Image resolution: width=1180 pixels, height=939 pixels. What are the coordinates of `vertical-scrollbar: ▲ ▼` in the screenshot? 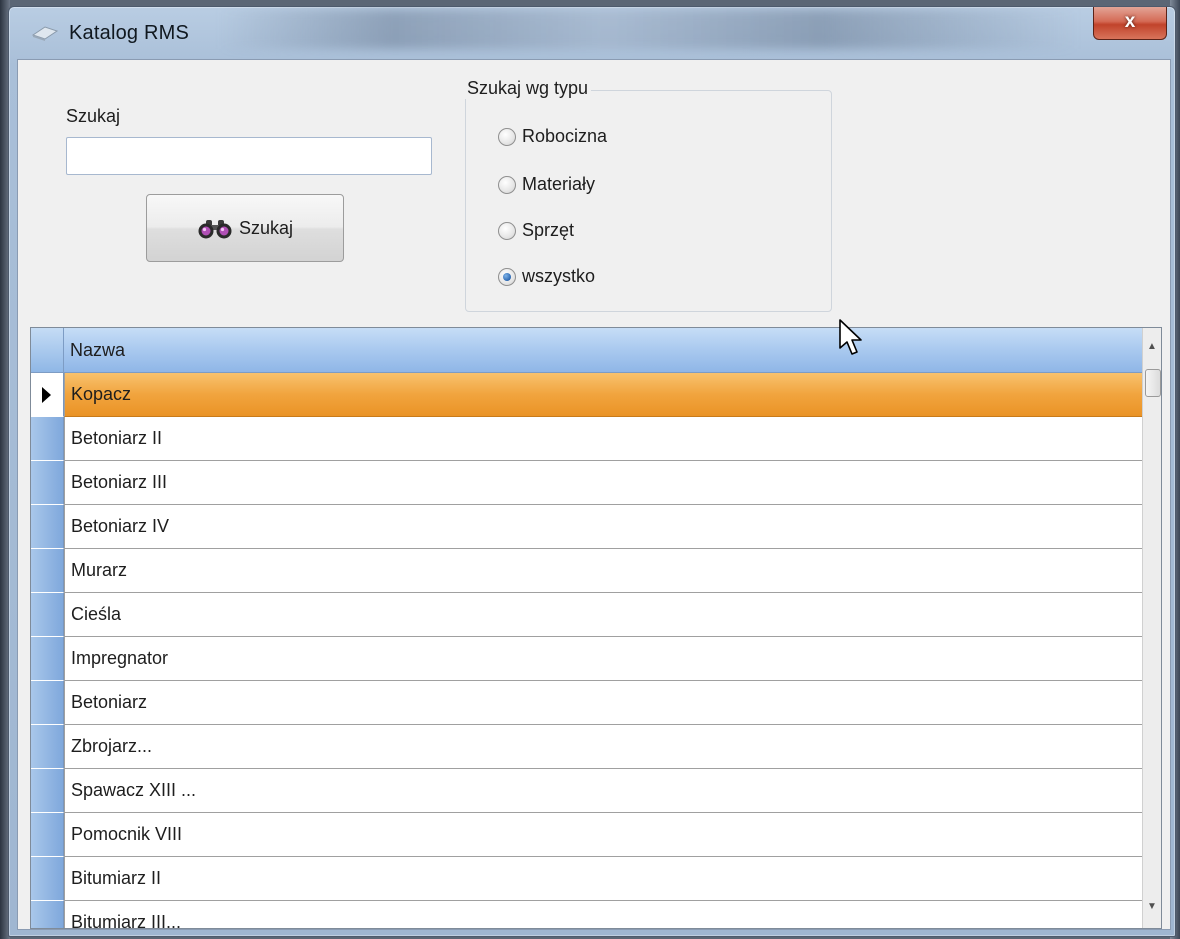 It's located at (1151, 628).